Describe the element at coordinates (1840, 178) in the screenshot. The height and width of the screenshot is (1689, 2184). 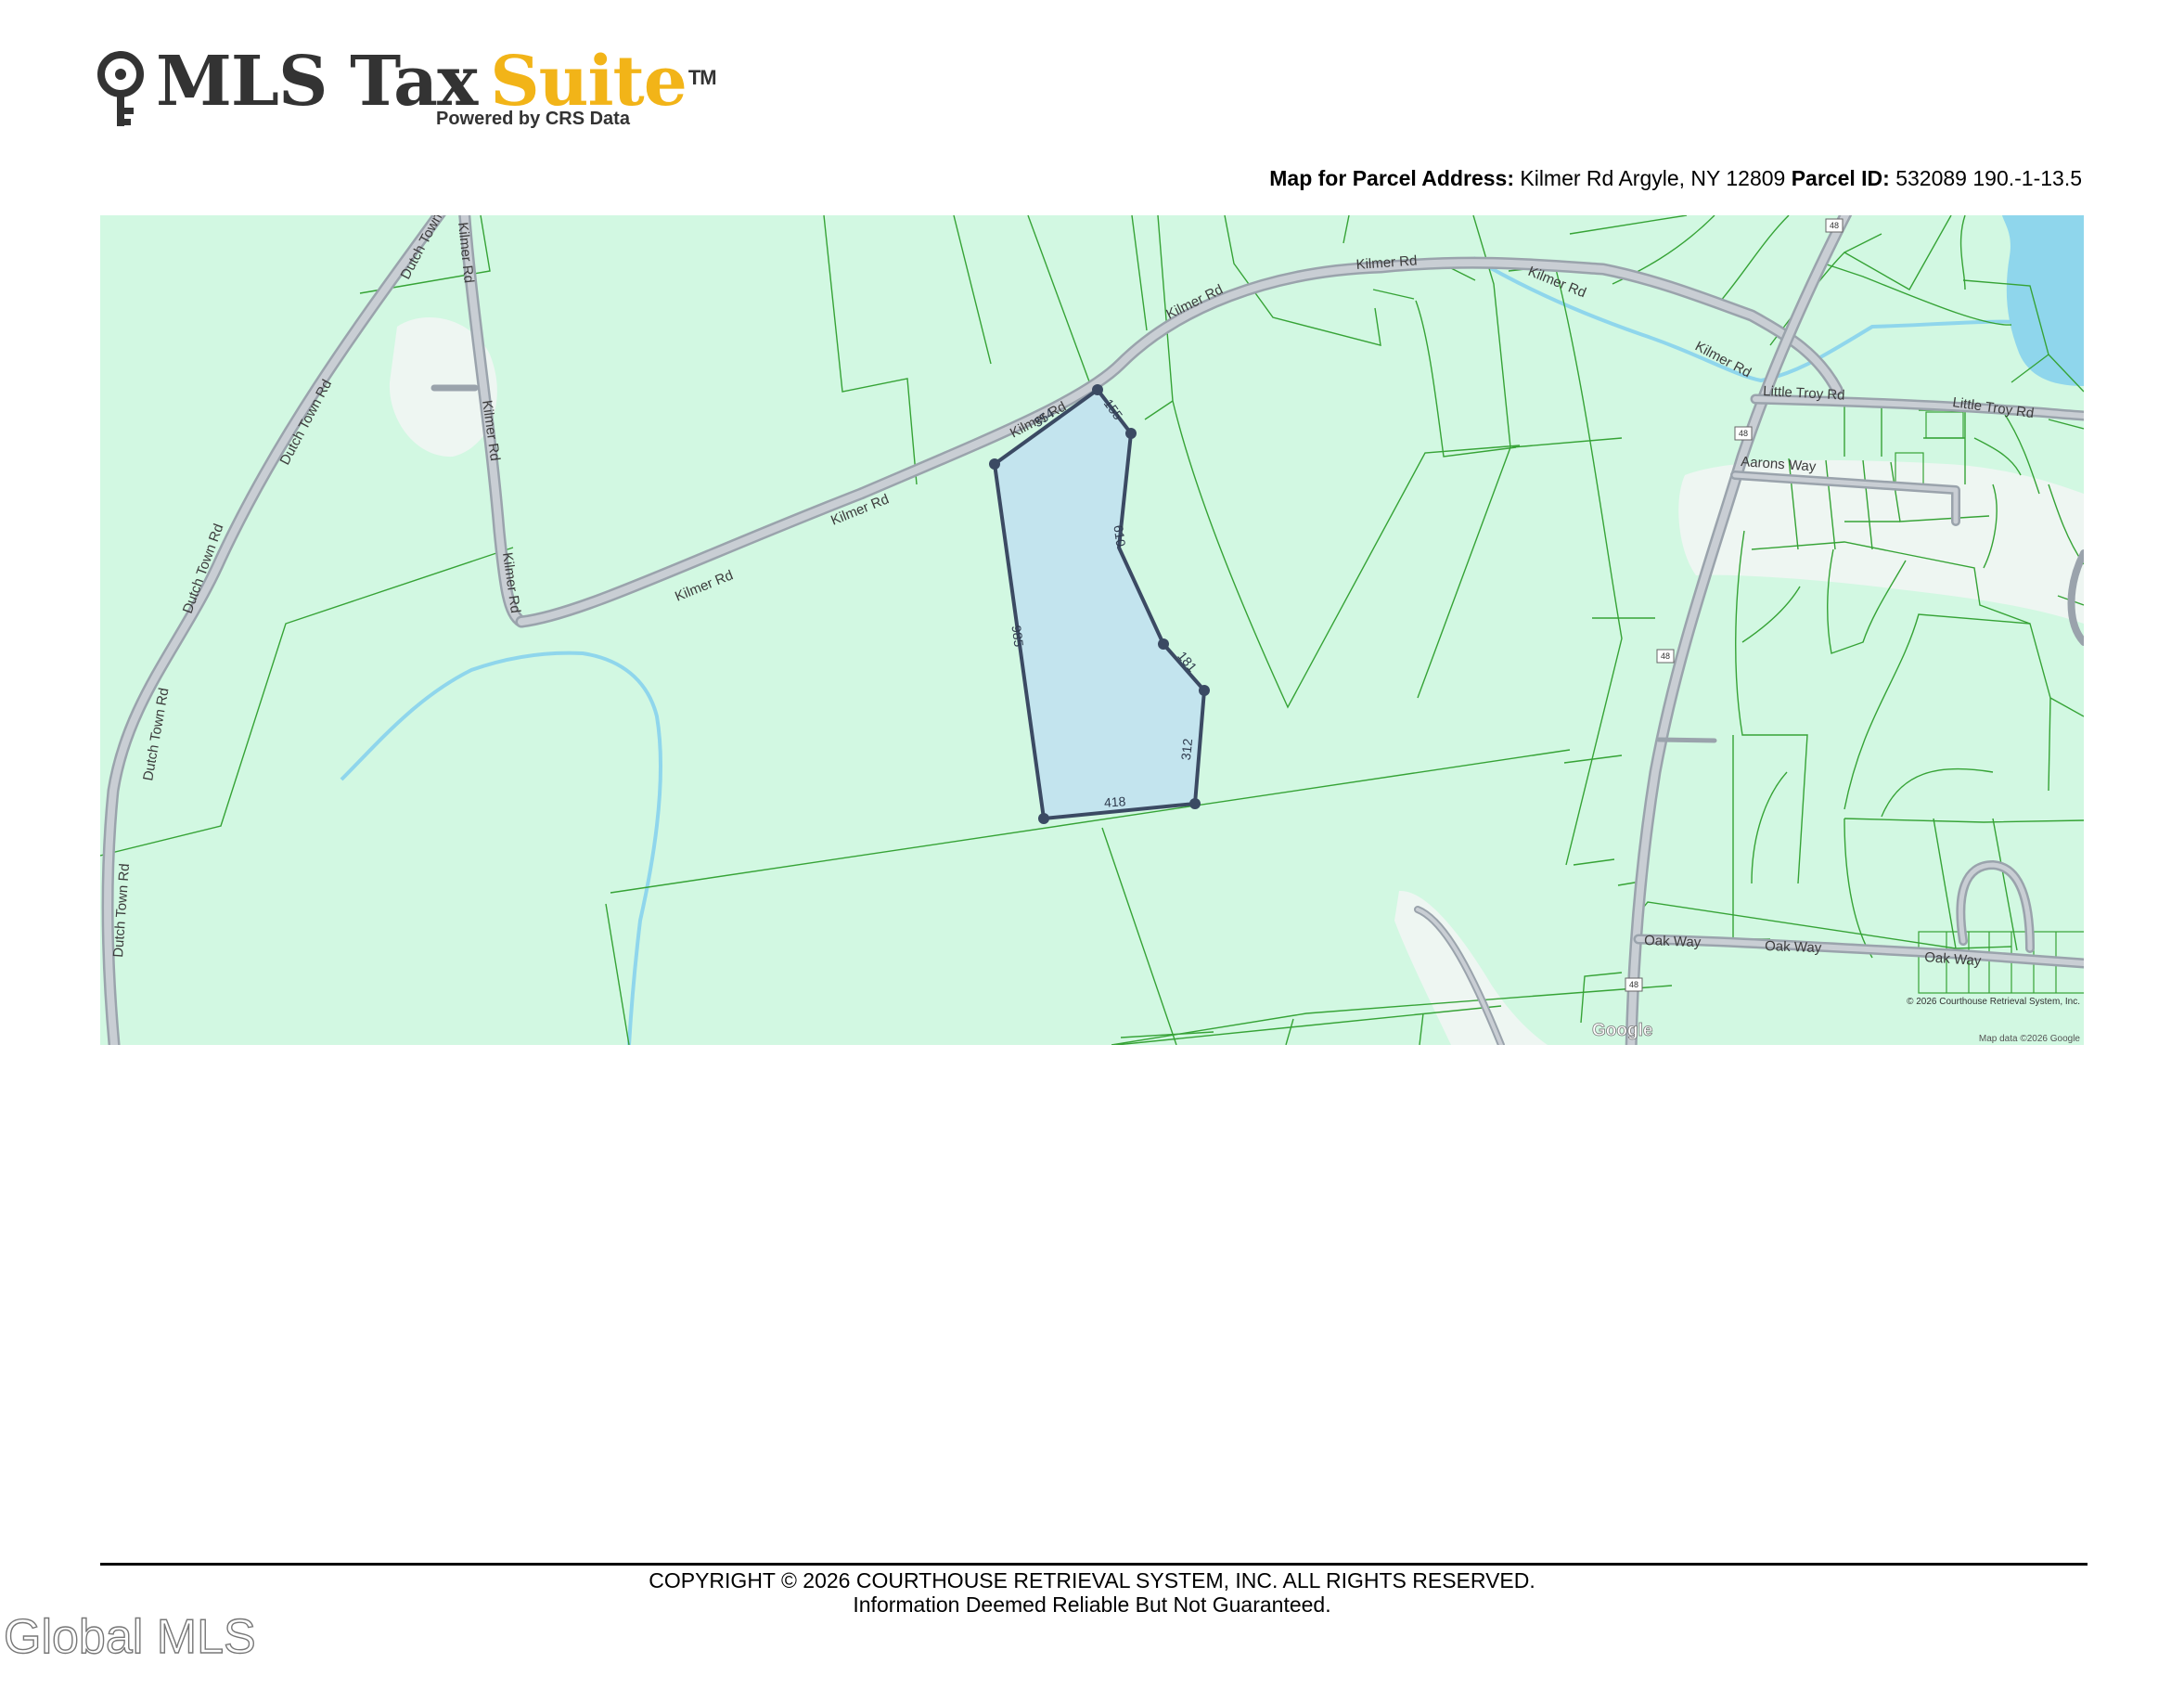
I see `parcel-id-label: Parcel ID:` at that location.